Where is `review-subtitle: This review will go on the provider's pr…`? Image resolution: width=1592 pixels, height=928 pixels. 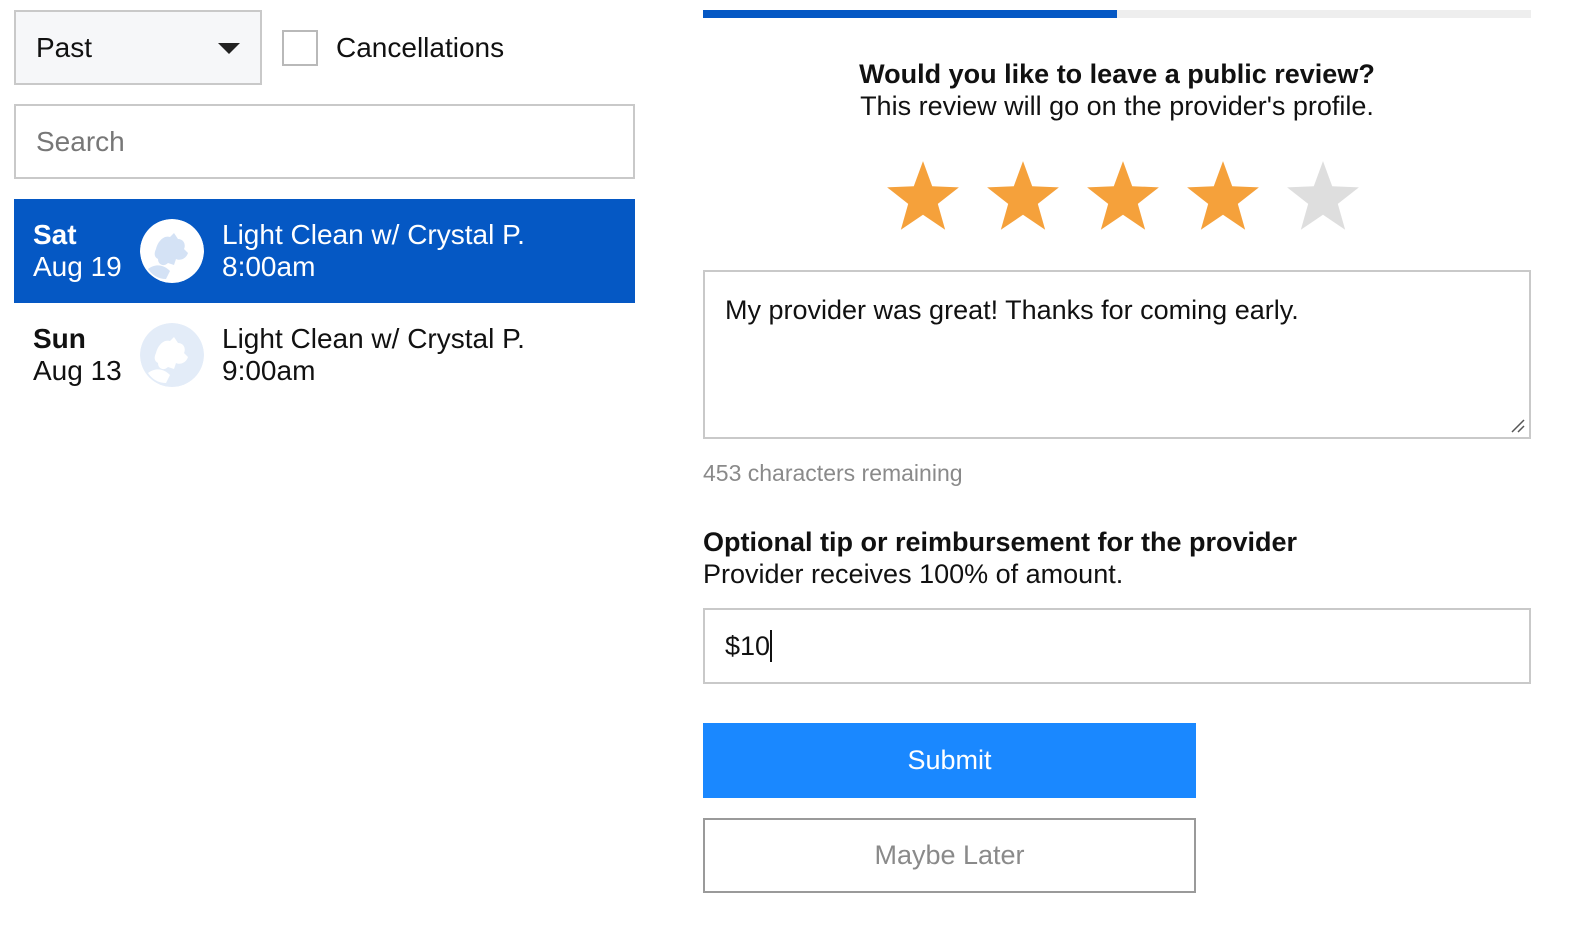
review-subtitle: This review will go on the provider's pr… is located at coordinates (1117, 106).